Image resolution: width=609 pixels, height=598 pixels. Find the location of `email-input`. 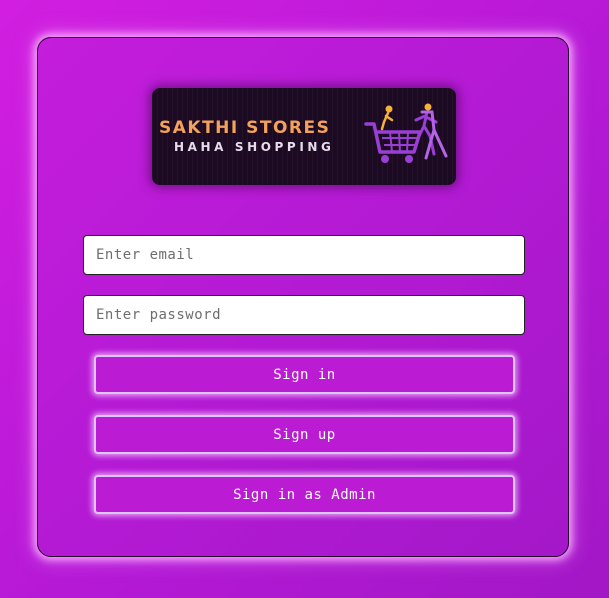

email-input is located at coordinates (304, 255).